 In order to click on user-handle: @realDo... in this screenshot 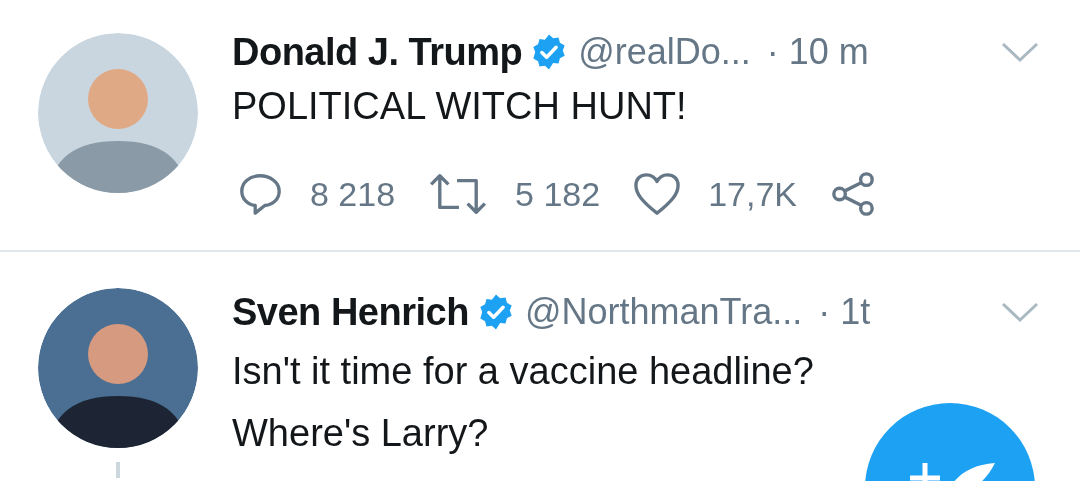, I will do `click(664, 52)`.